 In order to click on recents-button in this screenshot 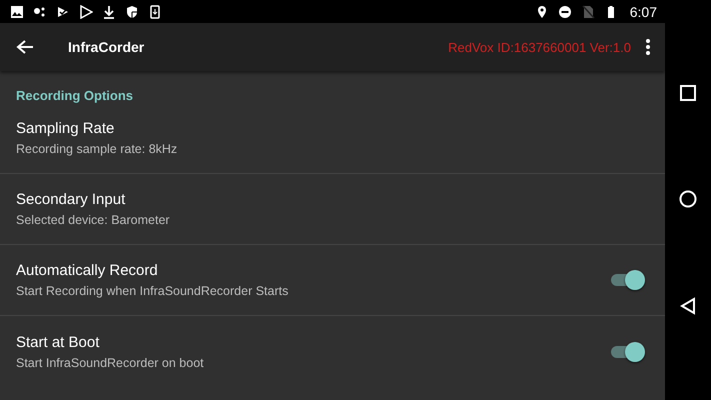, I will do `click(688, 92)`.